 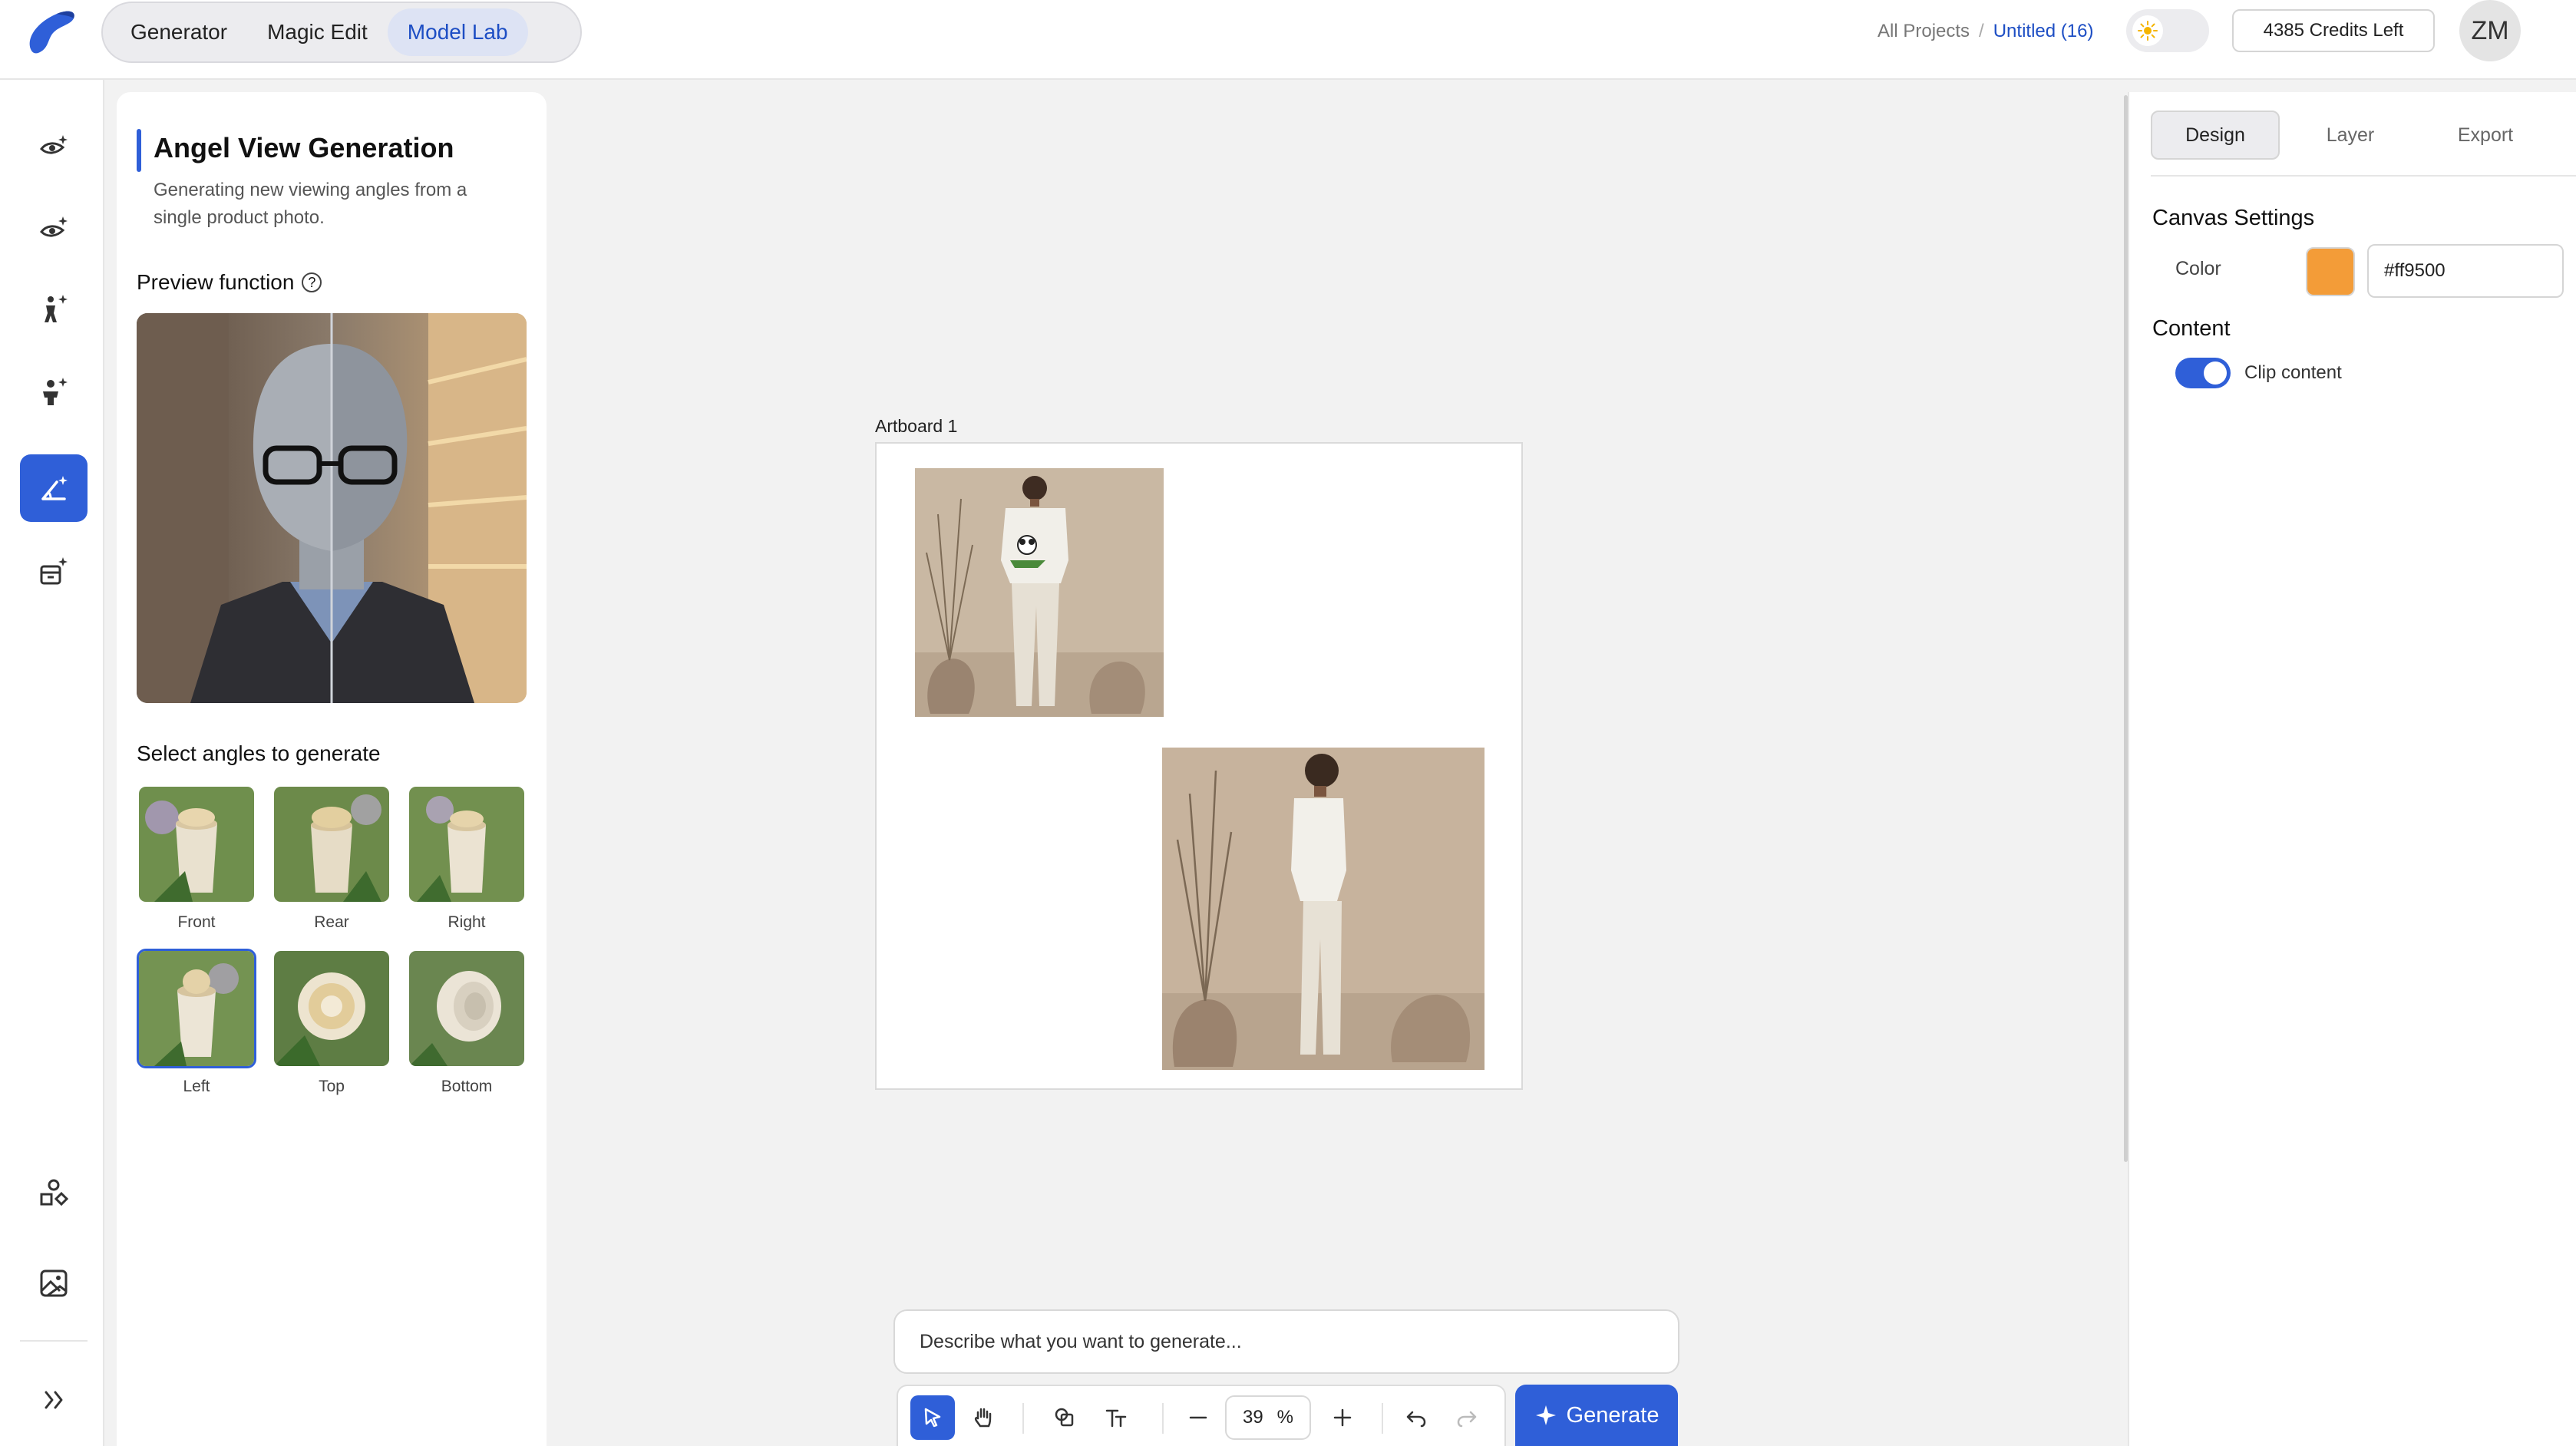 I want to click on person-sparkle-icon, so click(x=56, y=309).